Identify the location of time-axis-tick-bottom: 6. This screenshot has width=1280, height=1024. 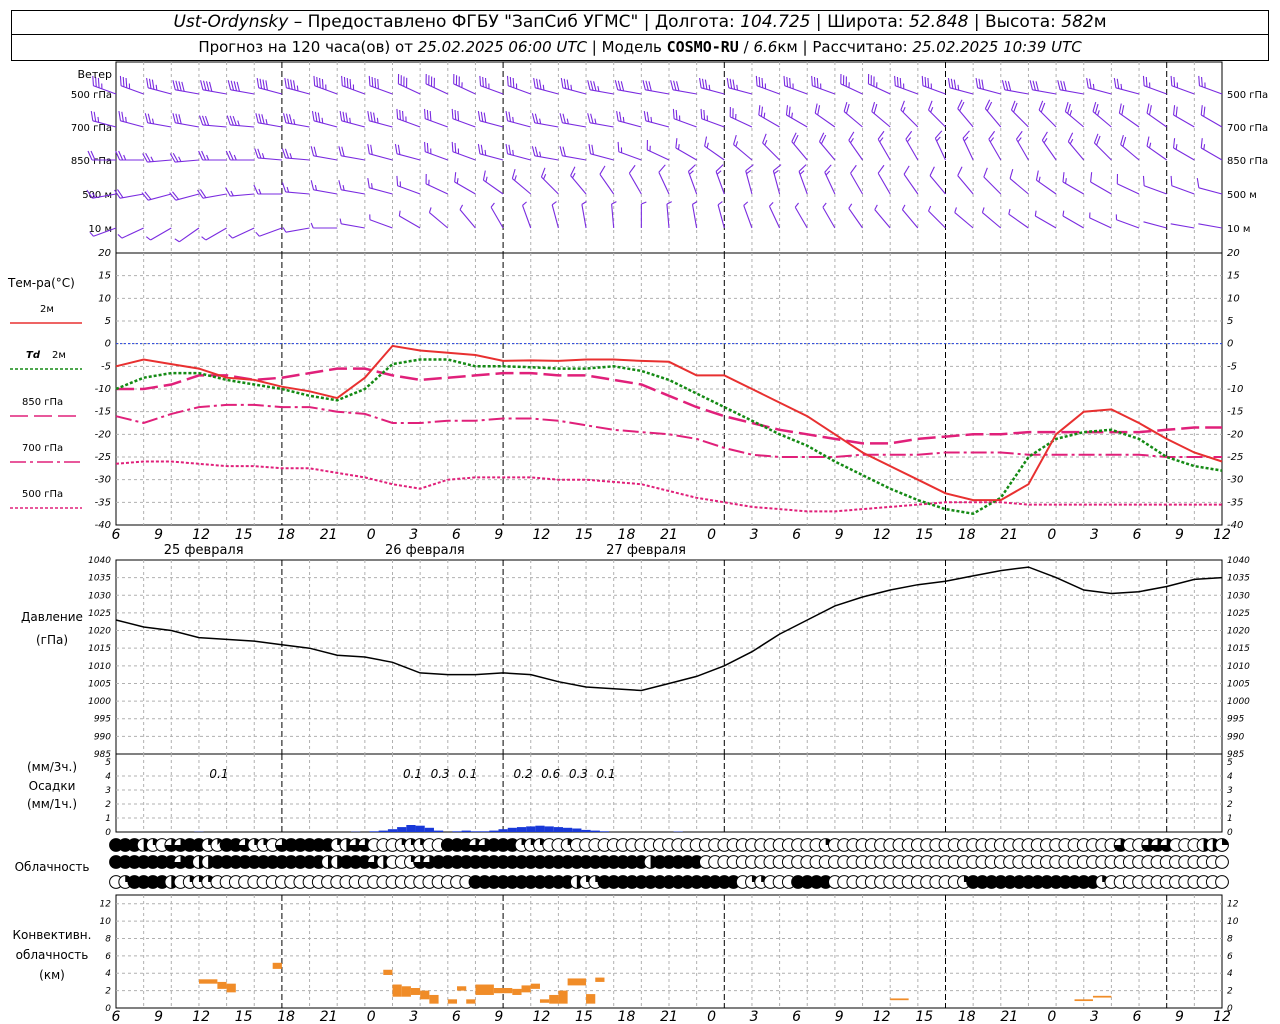
(796, 1016).